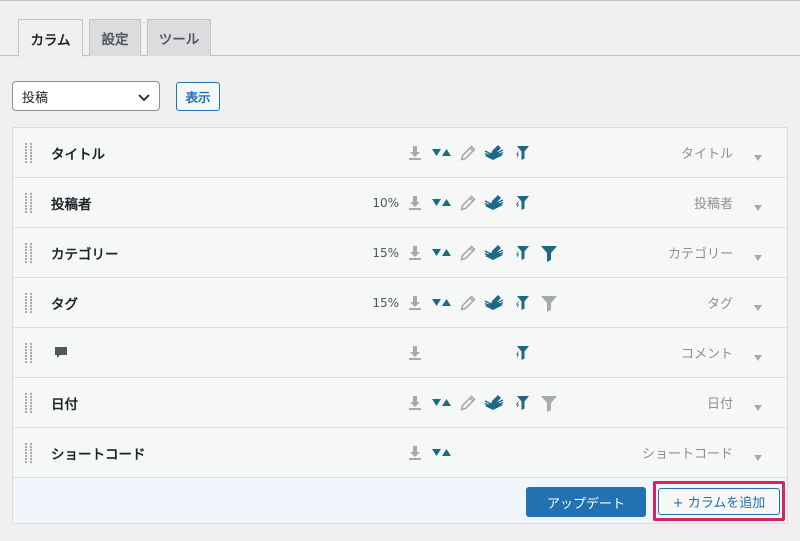  Describe the element at coordinates (700, 254) in the screenshot. I see `column-type: カテゴリー` at that location.